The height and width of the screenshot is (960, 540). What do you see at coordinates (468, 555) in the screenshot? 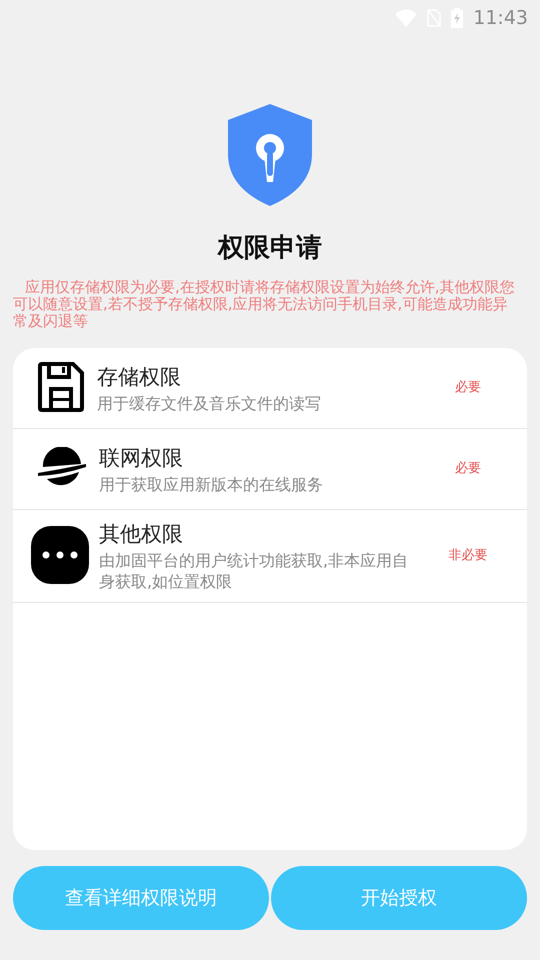
I see `permission-requirement: 非必要` at bounding box center [468, 555].